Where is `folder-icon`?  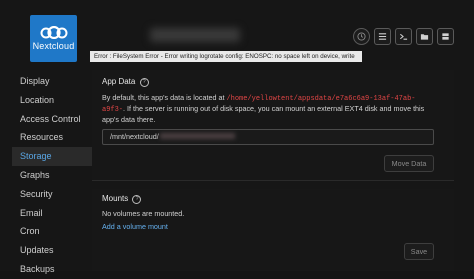 folder-icon is located at coordinates (424, 36).